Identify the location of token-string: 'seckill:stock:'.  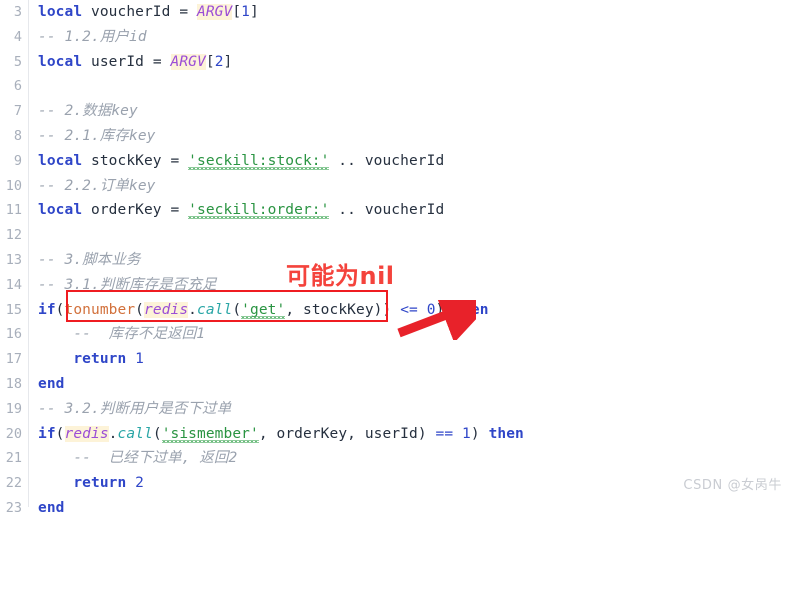
(259, 160).